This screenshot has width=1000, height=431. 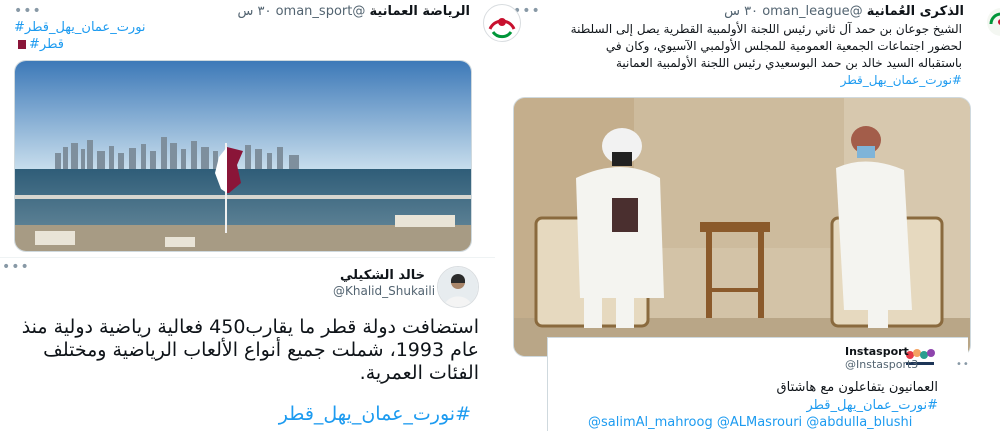 I want to click on author-name: خالد الشكيلي, so click(x=382, y=275).